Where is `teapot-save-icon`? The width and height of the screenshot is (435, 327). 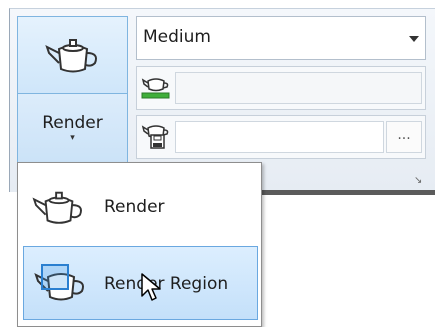
teapot-save-icon is located at coordinates (156, 136).